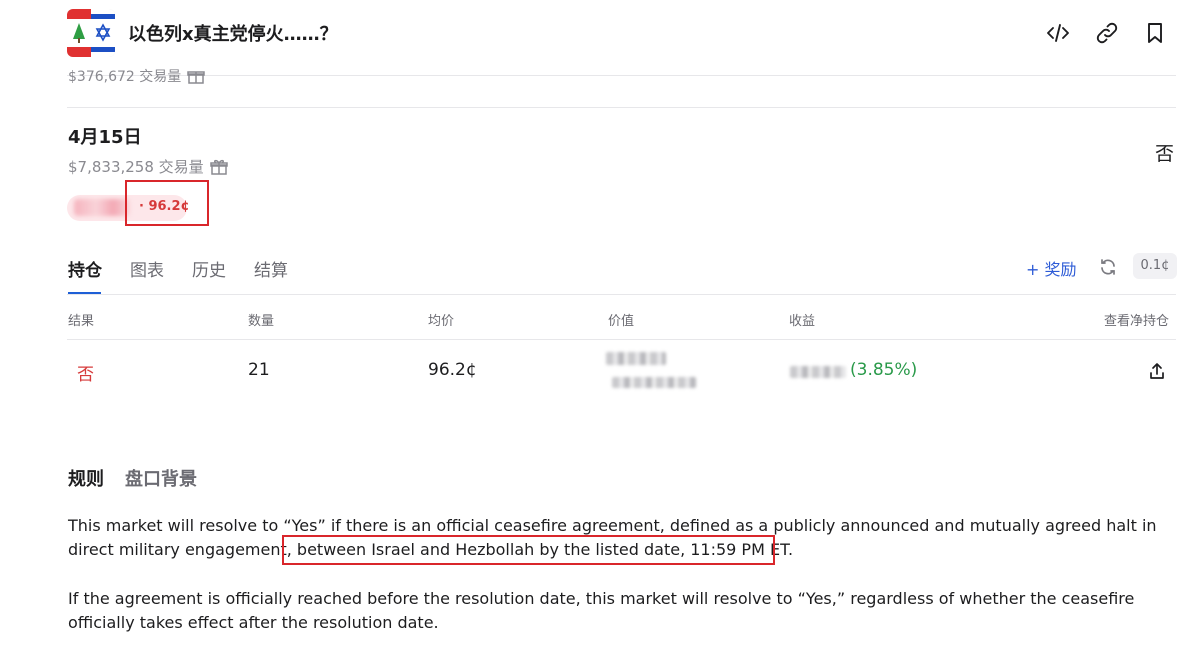 Image resolution: width=1200 pixels, height=646 pixels. I want to click on table-header-divider, so click(621, 339).